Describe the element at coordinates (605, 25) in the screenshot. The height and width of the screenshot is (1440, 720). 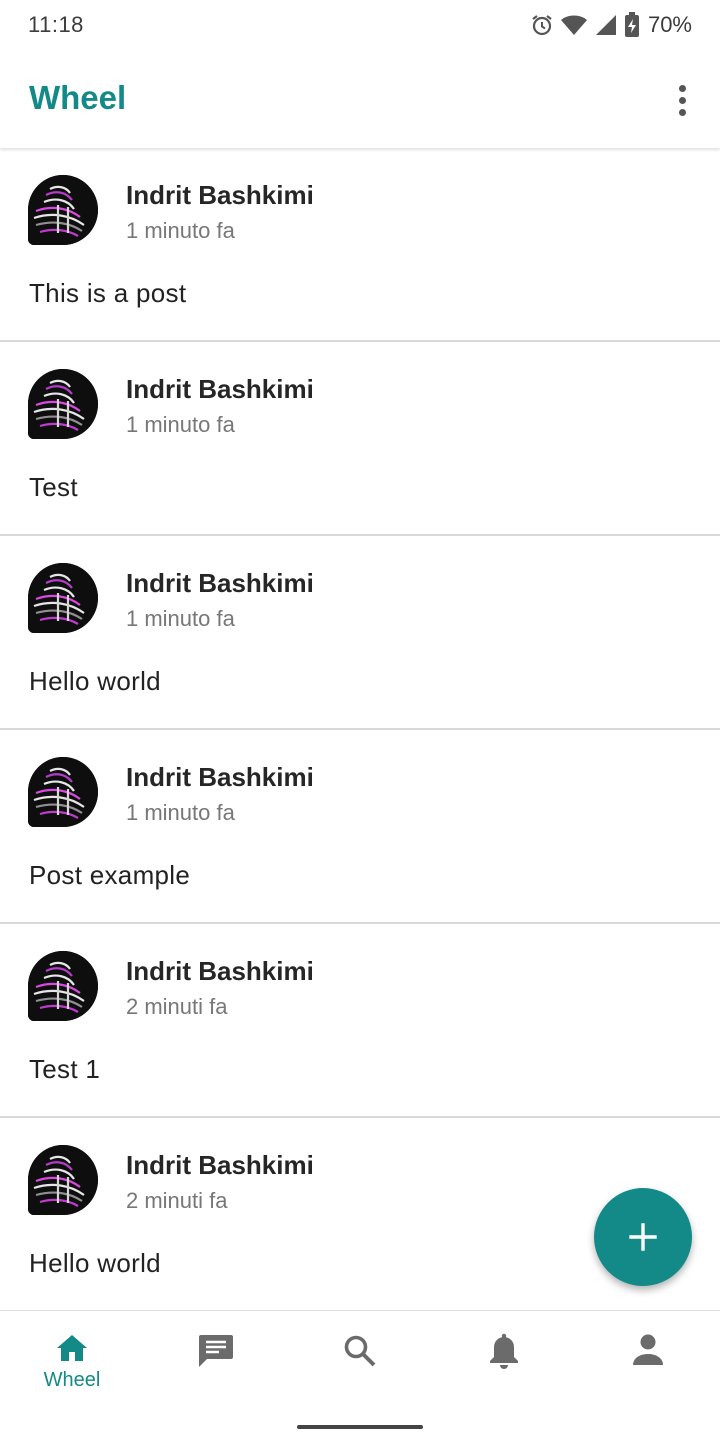
I see `signal-icon` at that location.